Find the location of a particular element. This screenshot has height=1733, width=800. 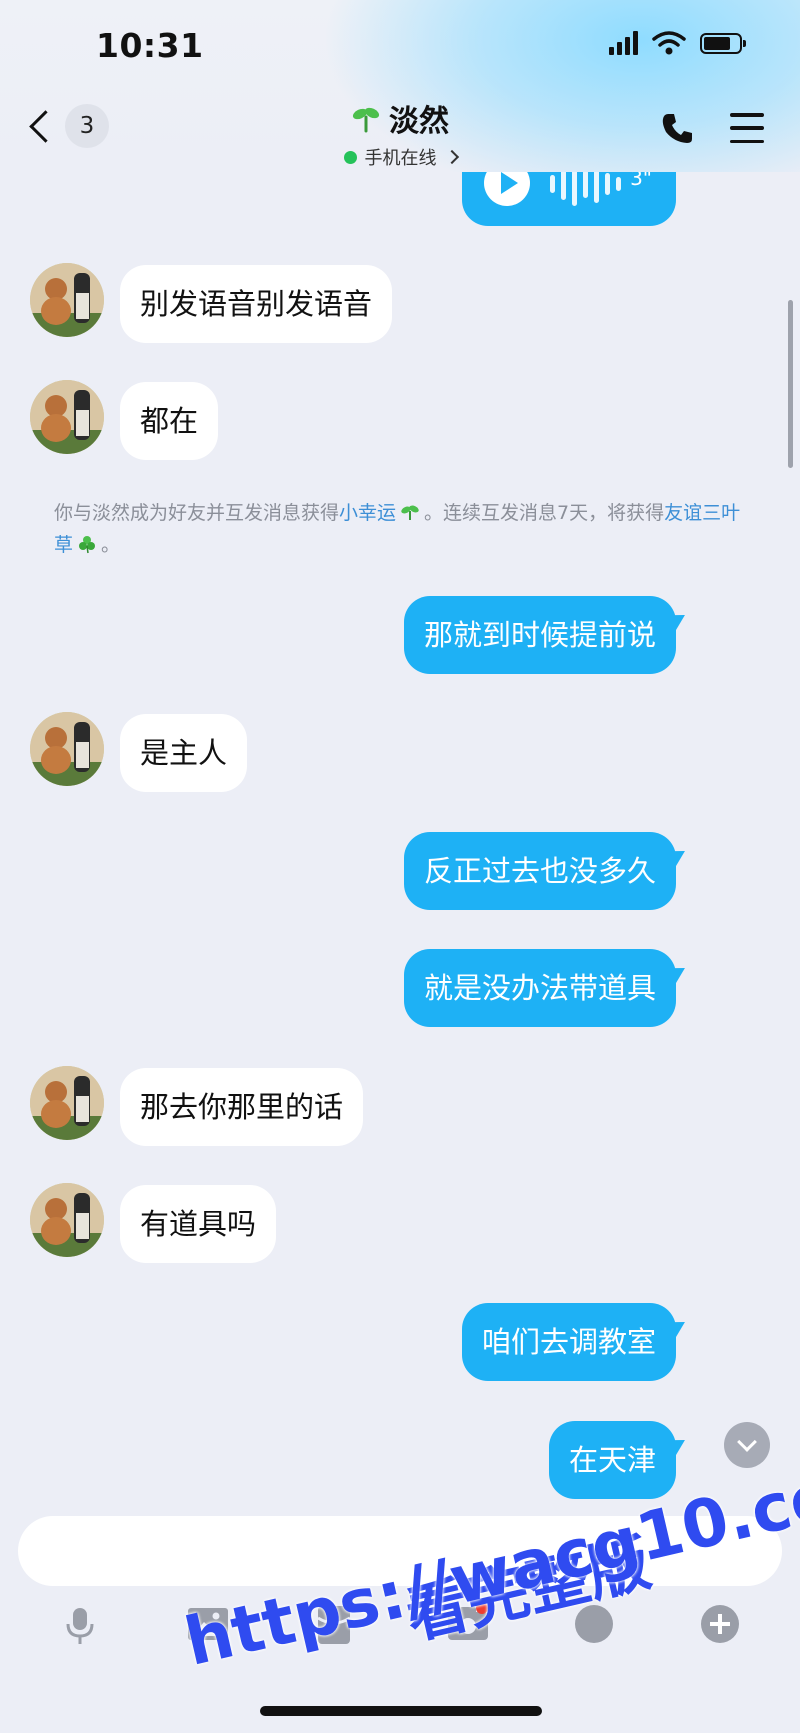

message-row: 别发语音别发语音 is located at coordinates (211, 303).